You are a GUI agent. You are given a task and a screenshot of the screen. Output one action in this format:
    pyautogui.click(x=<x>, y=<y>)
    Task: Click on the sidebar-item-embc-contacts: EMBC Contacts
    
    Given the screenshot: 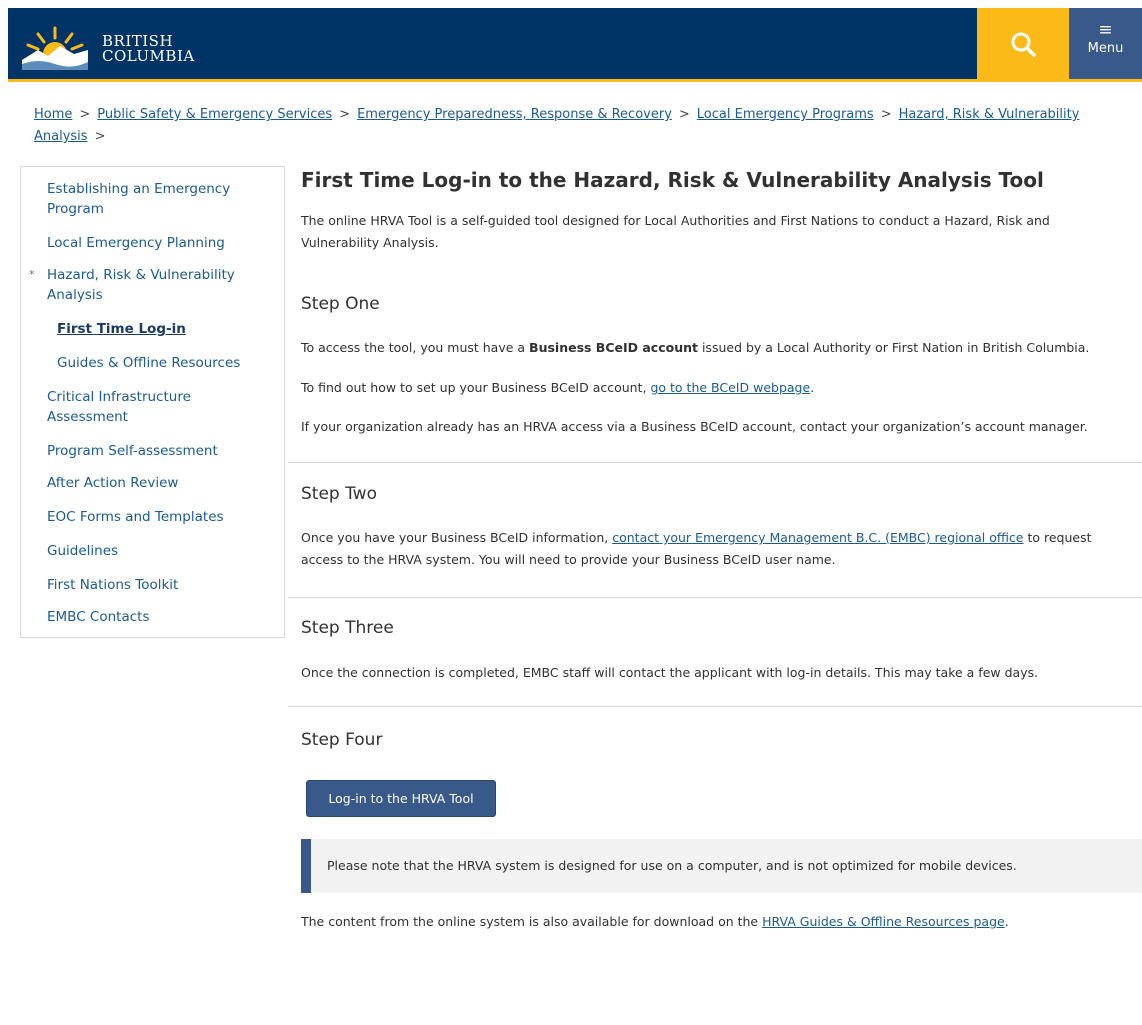 What is the action you would take?
    pyautogui.click(x=159, y=617)
    